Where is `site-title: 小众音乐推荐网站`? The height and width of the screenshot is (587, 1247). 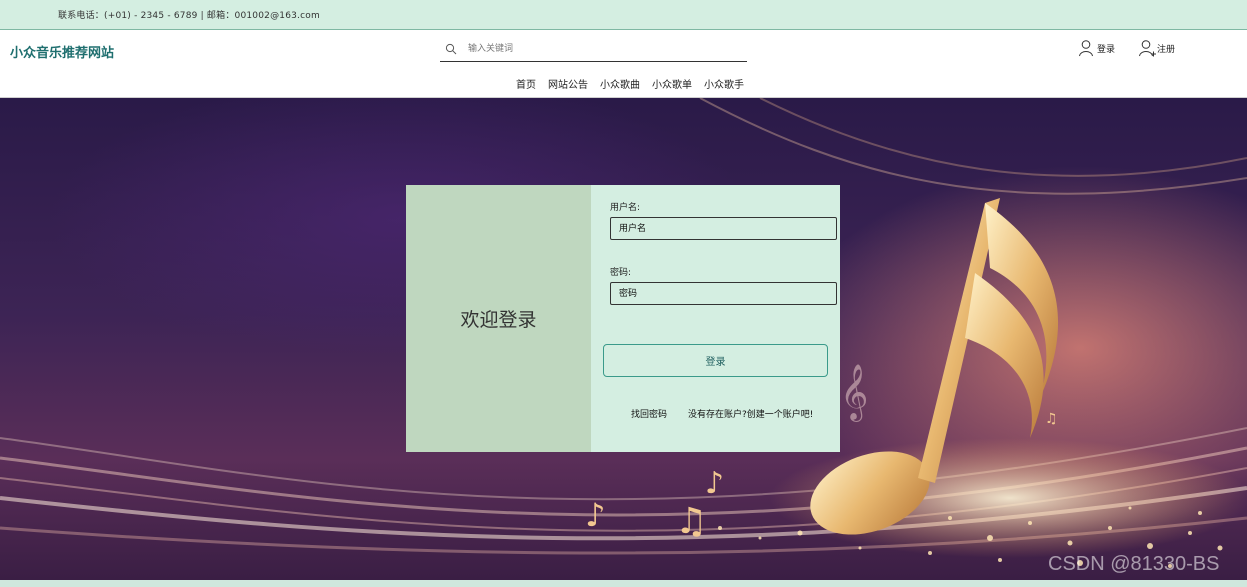
site-title: 小众音乐推荐网站 is located at coordinates (62, 51).